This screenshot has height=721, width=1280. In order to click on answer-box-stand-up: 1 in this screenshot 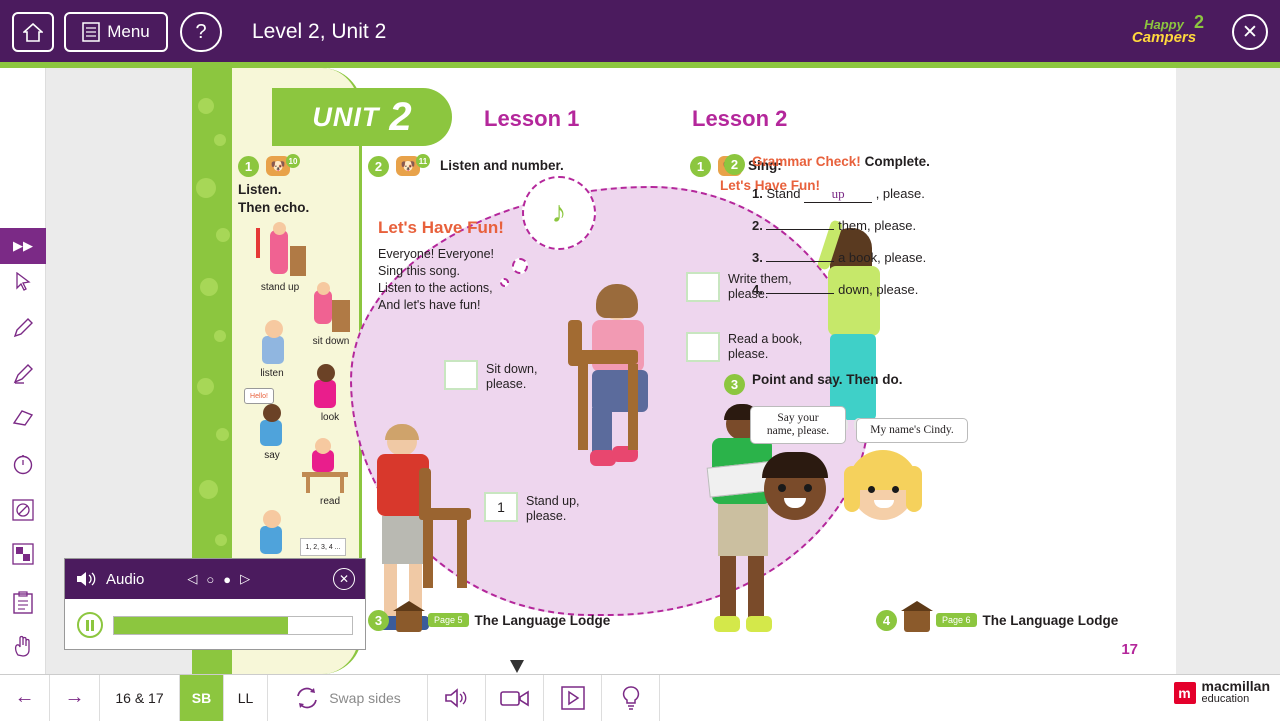, I will do `click(501, 507)`.